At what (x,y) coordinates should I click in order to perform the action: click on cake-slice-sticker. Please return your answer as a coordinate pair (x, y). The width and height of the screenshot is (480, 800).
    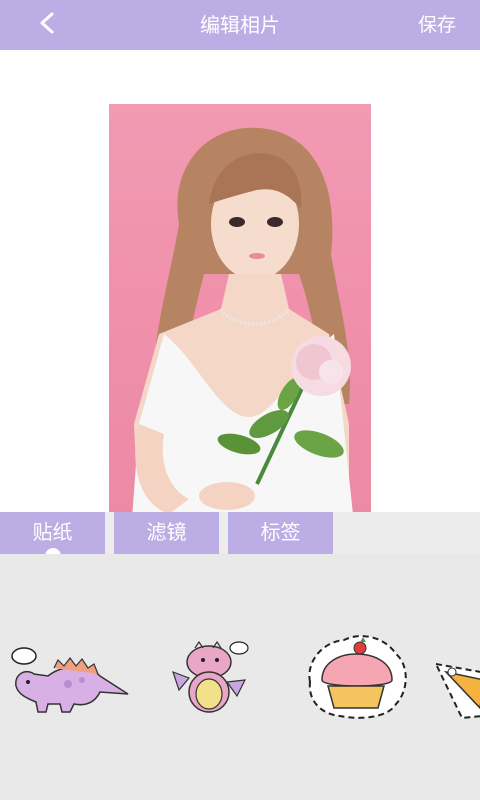
    Looking at the image, I should click on (456, 689).